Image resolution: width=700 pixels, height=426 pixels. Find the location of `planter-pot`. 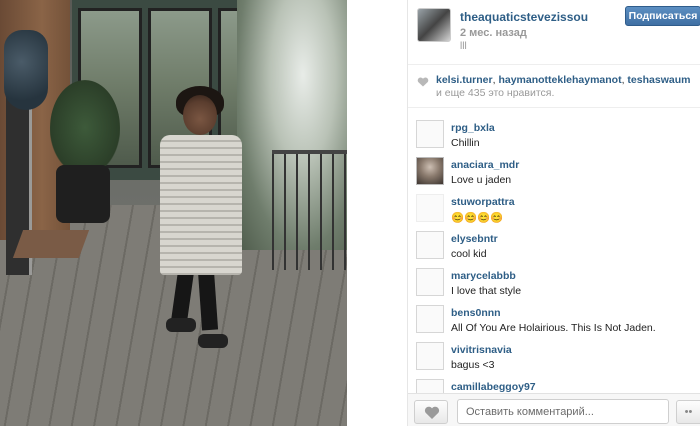

planter-pot is located at coordinates (83, 194).